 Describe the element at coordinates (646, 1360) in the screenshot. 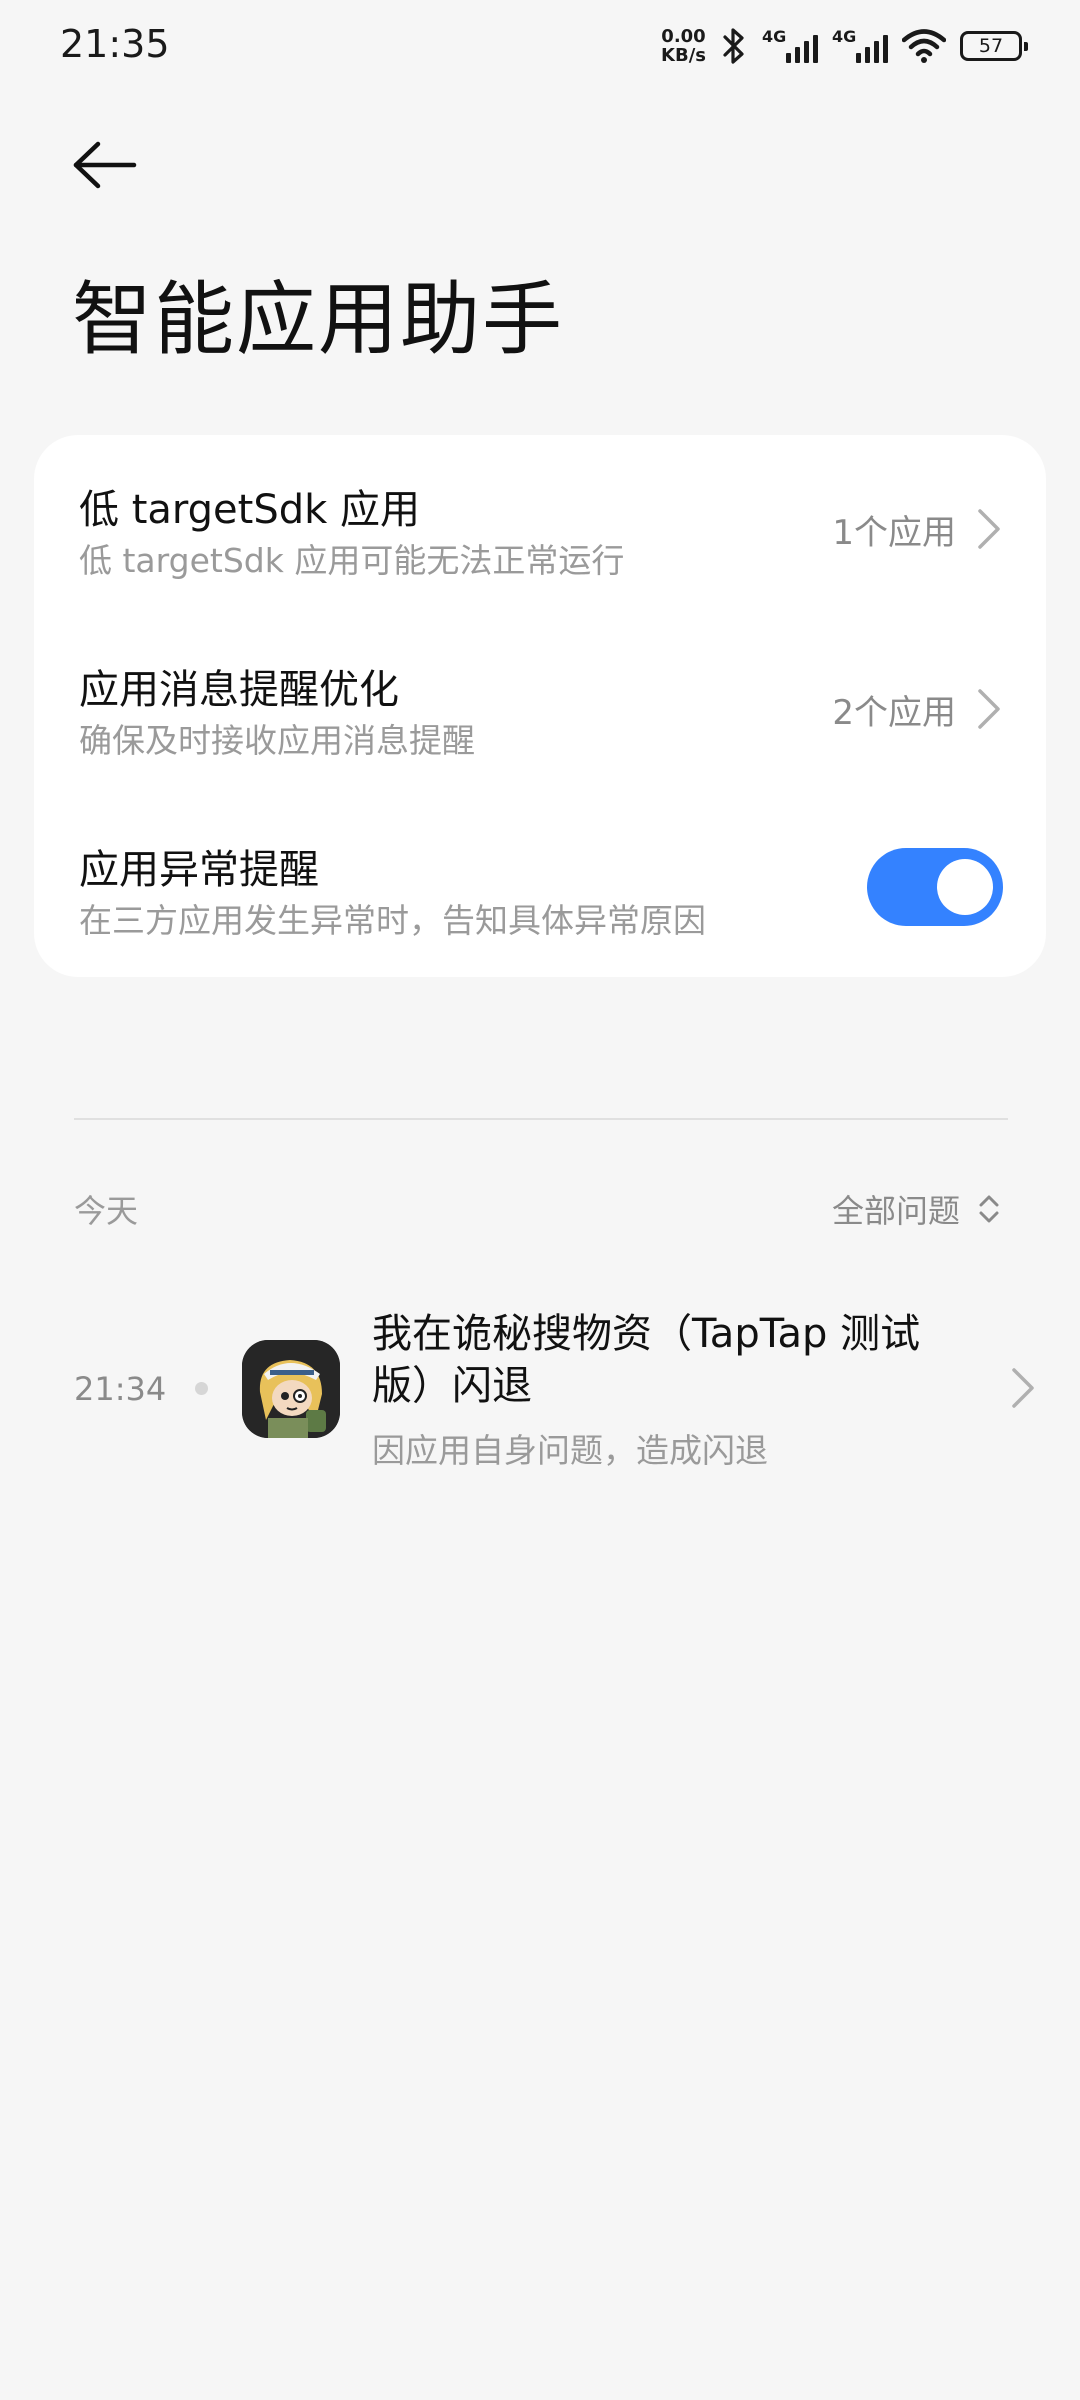

I see `entry-title: 我在诡秘搜物资（TapTap 测试版）闪退` at that location.